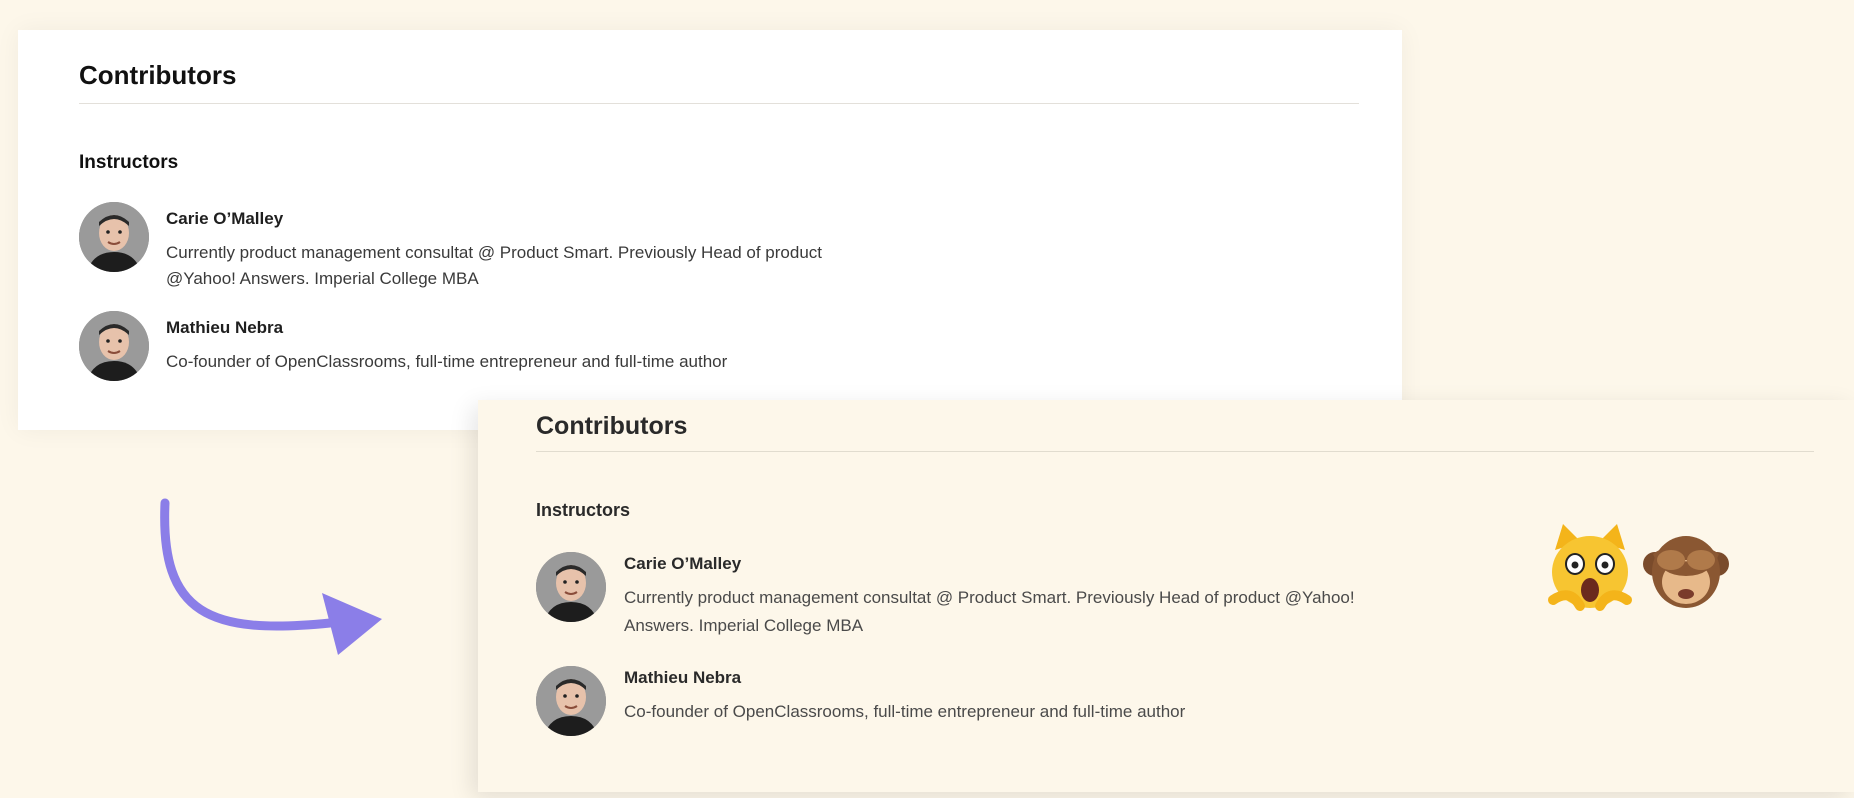 The height and width of the screenshot is (798, 1854). What do you see at coordinates (1590, 570) in the screenshot?
I see `scream-cat-icon` at bounding box center [1590, 570].